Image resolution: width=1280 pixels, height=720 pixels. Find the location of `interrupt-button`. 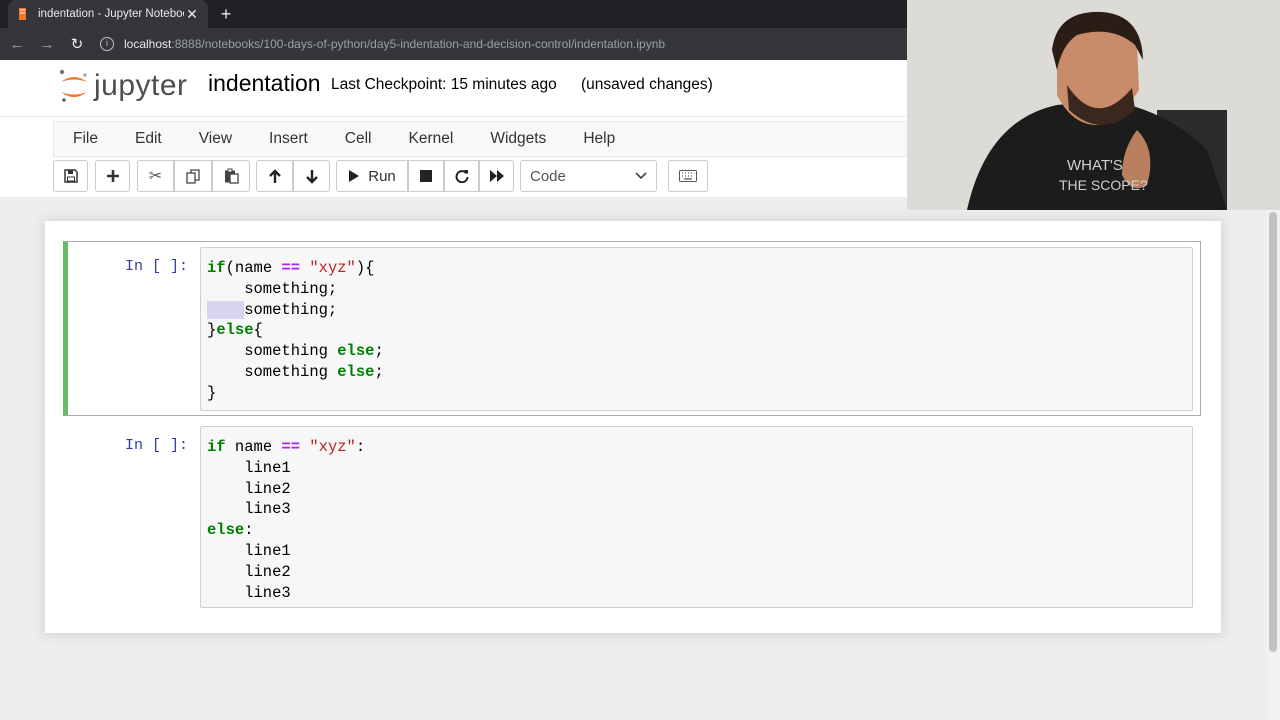

interrupt-button is located at coordinates (426, 176).